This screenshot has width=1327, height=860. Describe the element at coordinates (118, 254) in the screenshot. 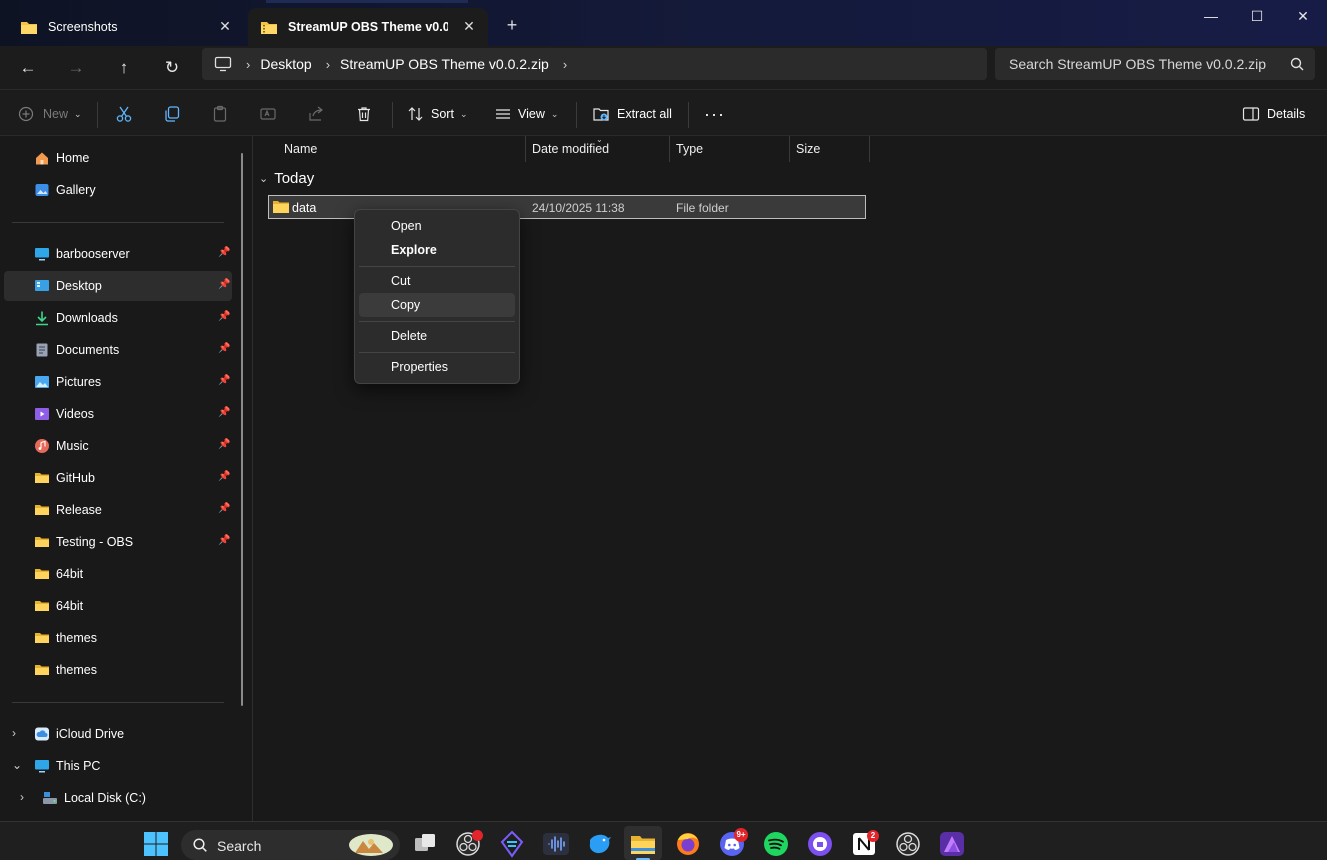

I see `sidebar-item-barbooserver: barbooserver 📌` at that location.